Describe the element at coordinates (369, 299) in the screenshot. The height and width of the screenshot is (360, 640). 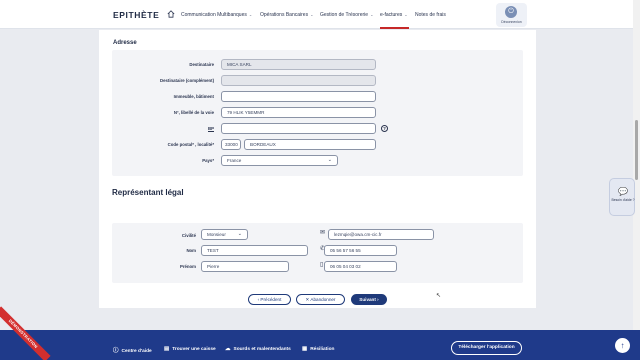
I see `next-button: Suivant ›` at that location.